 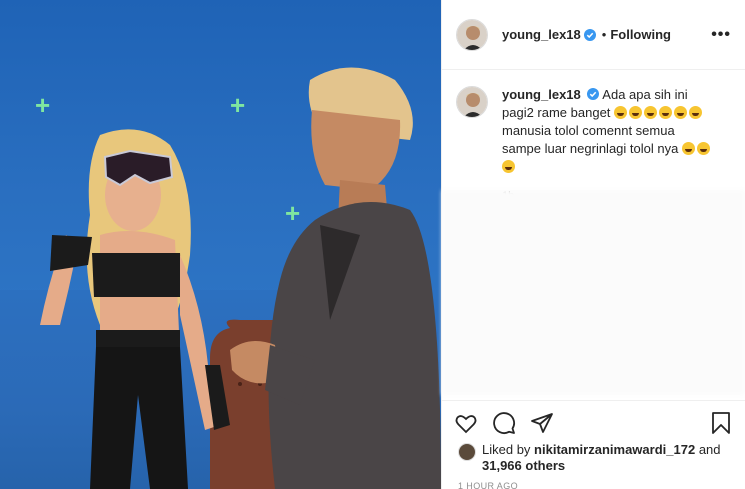 What do you see at coordinates (542, 423) in the screenshot?
I see `share-icon` at bounding box center [542, 423].